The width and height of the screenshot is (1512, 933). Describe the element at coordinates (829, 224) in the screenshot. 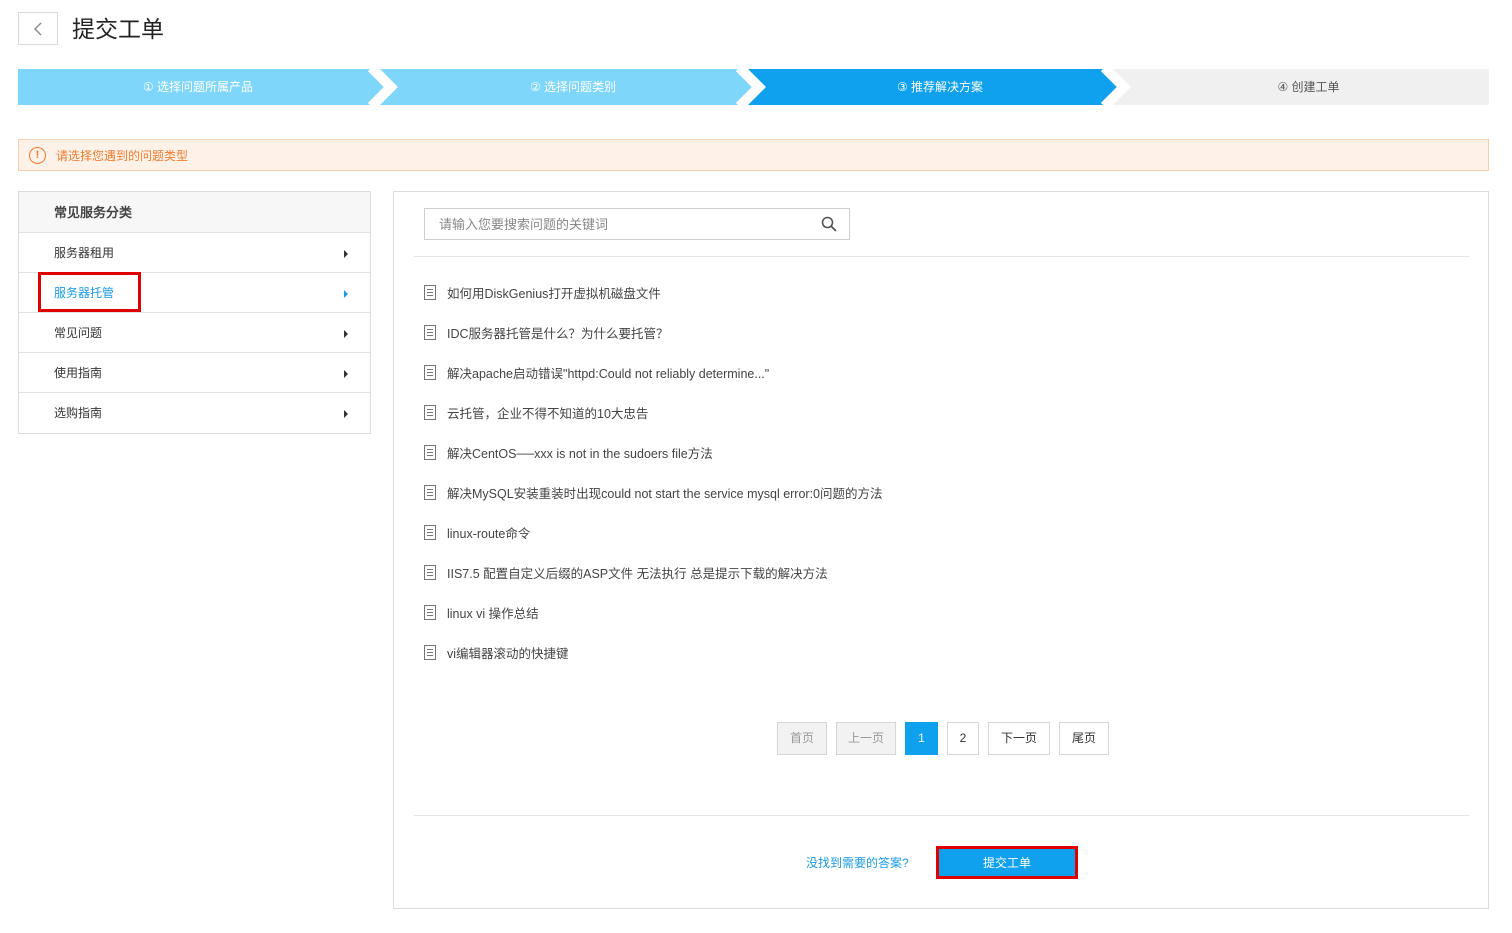

I see `search-icon` at that location.